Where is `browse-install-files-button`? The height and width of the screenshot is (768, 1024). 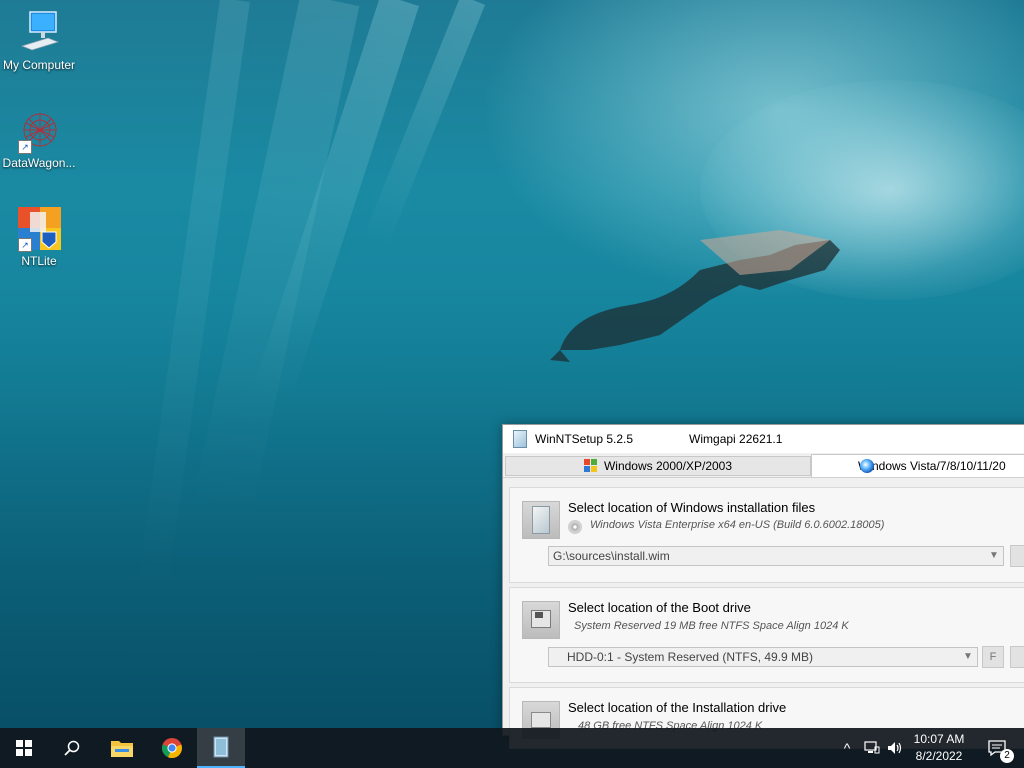
browse-install-files-button is located at coordinates (1017, 556).